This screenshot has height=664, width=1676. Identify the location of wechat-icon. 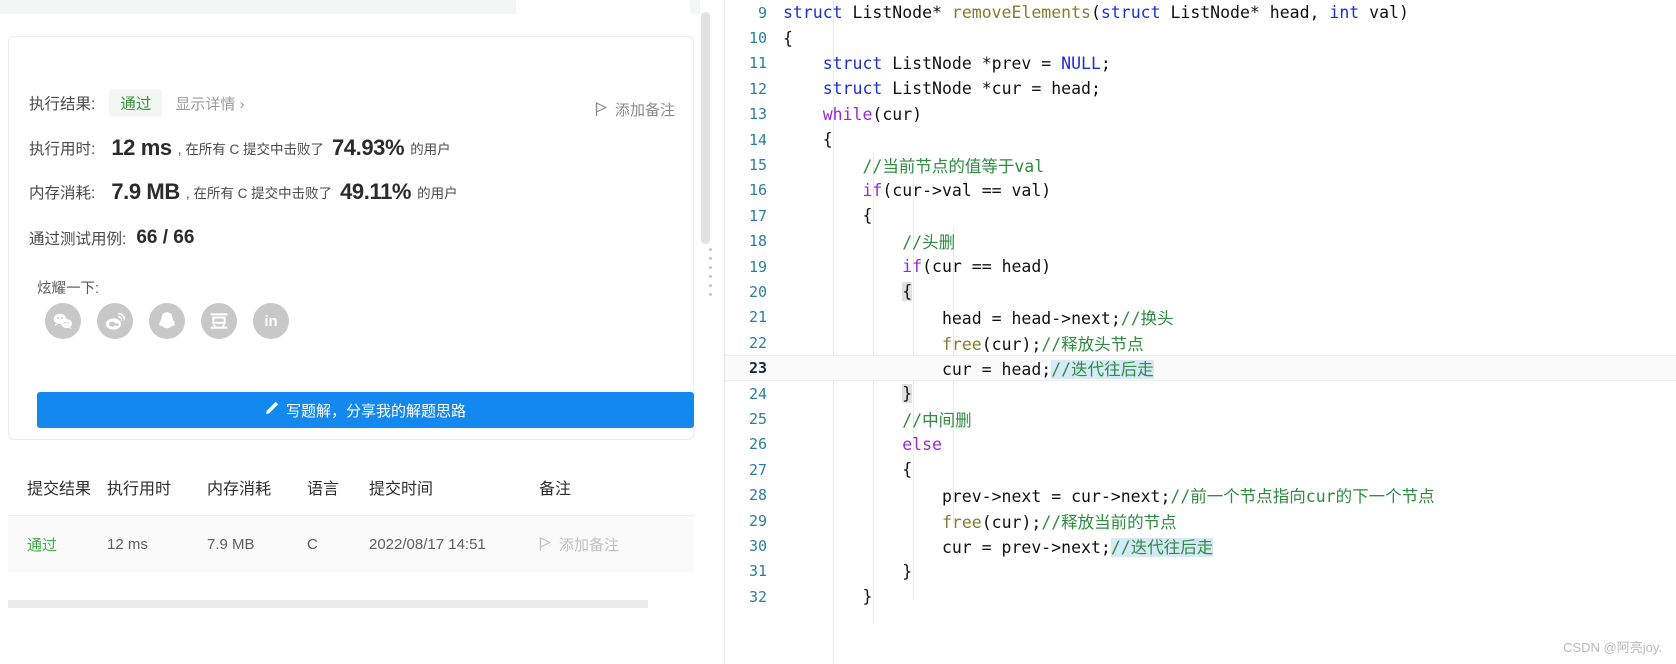
(63, 321).